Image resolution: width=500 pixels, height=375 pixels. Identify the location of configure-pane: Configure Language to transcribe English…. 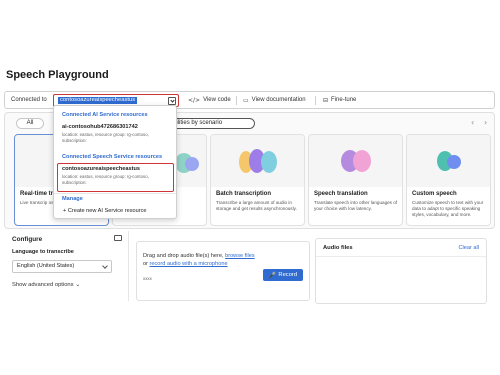
(66, 266).